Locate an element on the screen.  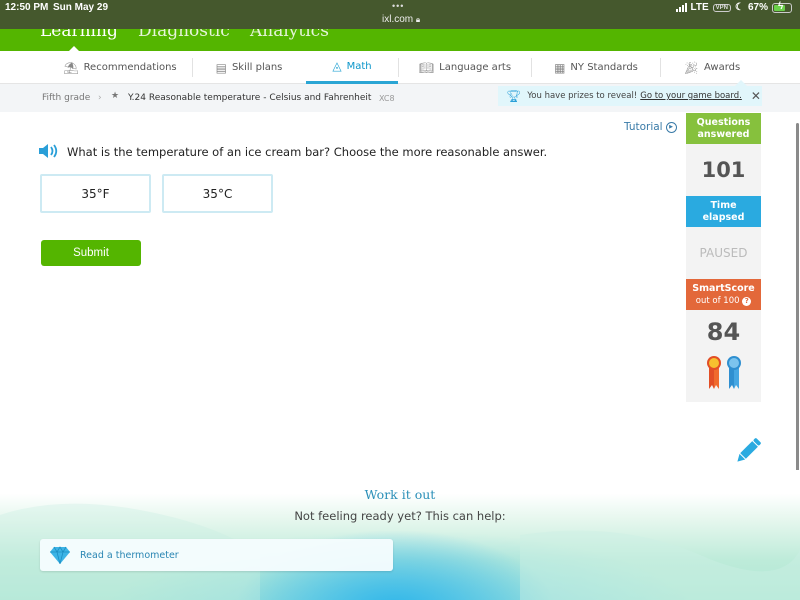
star-icon: ★ is located at coordinates (115, 96).